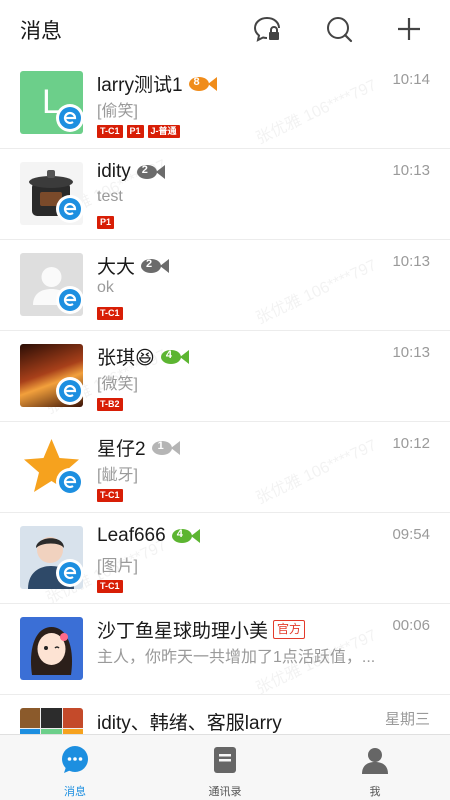  What do you see at coordinates (110, 196) in the screenshot?
I see `message-preview: test` at bounding box center [110, 196].